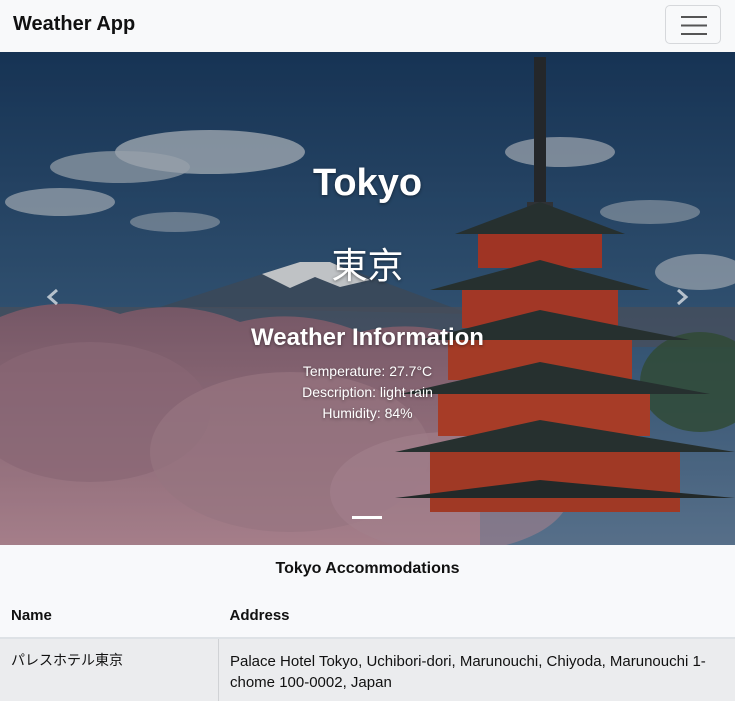 The image size is (735, 701). What do you see at coordinates (477, 616) in the screenshot?
I see `column-header-address: Address` at bounding box center [477, 616].